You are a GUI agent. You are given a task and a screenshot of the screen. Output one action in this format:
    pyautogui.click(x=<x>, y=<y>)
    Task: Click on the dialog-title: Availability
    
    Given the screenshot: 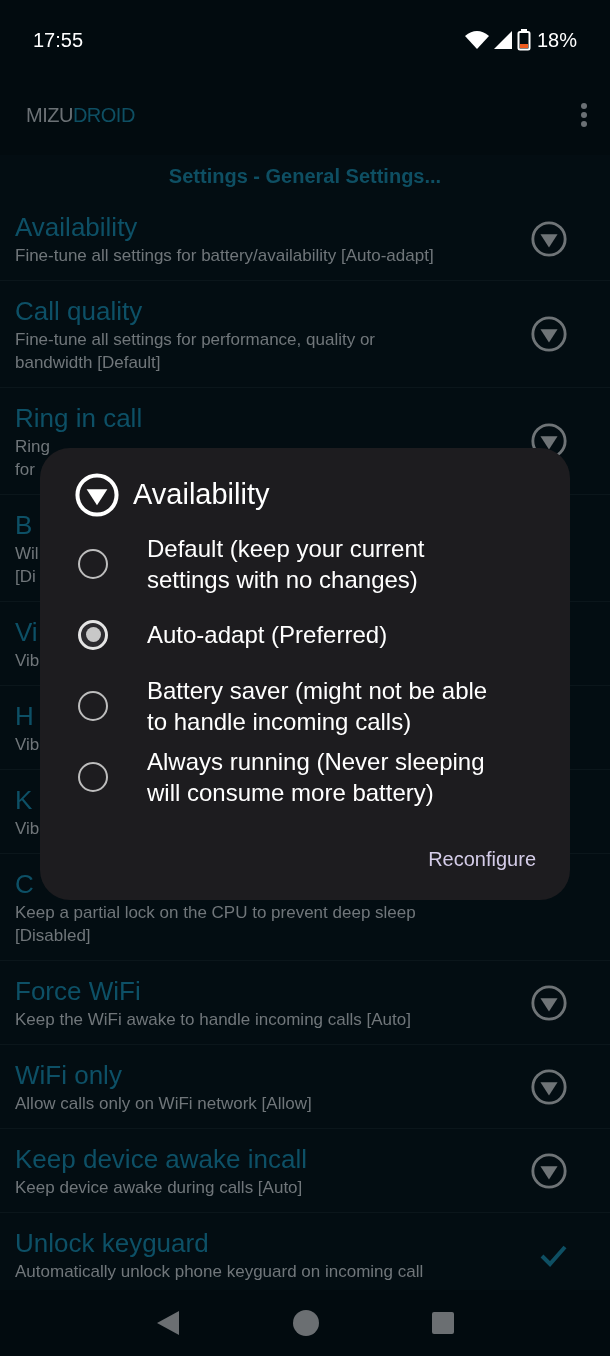 What is the action you would take?
    pyautogui.click(x=201, y=495)
    